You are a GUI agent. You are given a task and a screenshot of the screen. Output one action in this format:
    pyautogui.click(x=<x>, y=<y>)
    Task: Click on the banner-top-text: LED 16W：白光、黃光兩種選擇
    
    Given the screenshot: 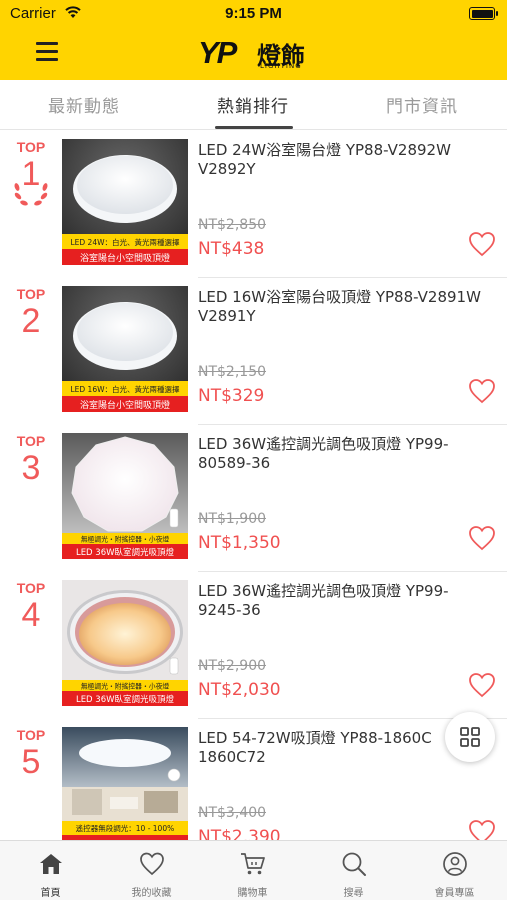 What is the action you would take?
    pyautogui.click(x=125, y=389)
    